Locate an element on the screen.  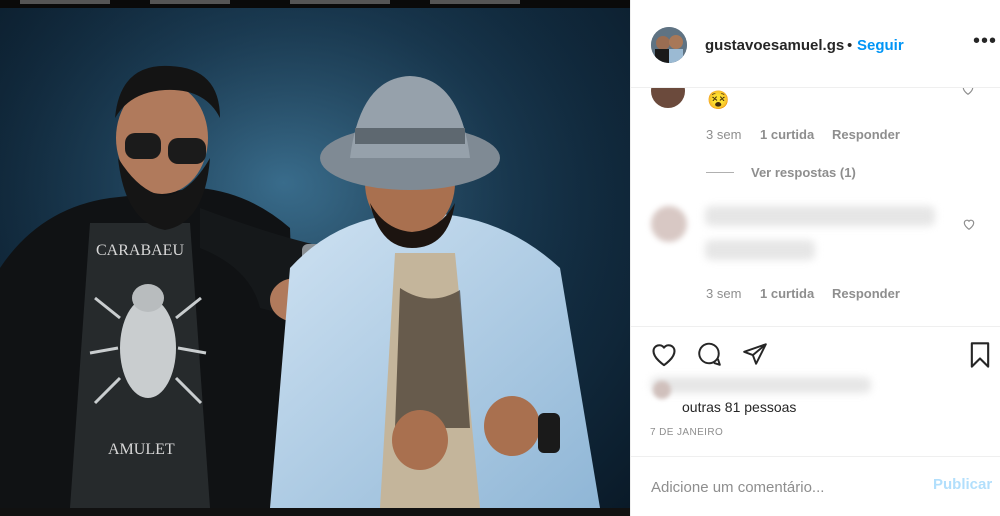
view-replies-button: Ver respostas (1) is located at coordinates (803, 172).